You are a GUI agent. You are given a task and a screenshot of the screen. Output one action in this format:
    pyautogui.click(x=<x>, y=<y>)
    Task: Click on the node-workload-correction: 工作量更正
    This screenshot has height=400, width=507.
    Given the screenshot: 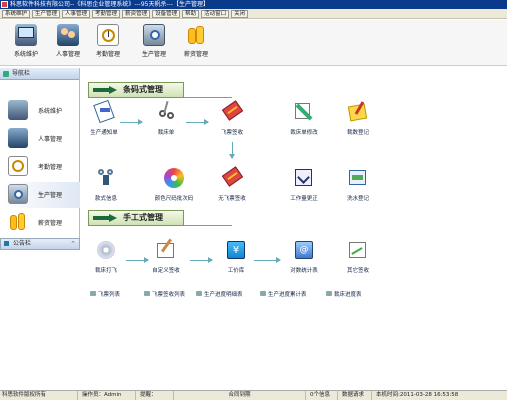 What is the action you would take?
    pyautogui.click(x=304, y=184)
    